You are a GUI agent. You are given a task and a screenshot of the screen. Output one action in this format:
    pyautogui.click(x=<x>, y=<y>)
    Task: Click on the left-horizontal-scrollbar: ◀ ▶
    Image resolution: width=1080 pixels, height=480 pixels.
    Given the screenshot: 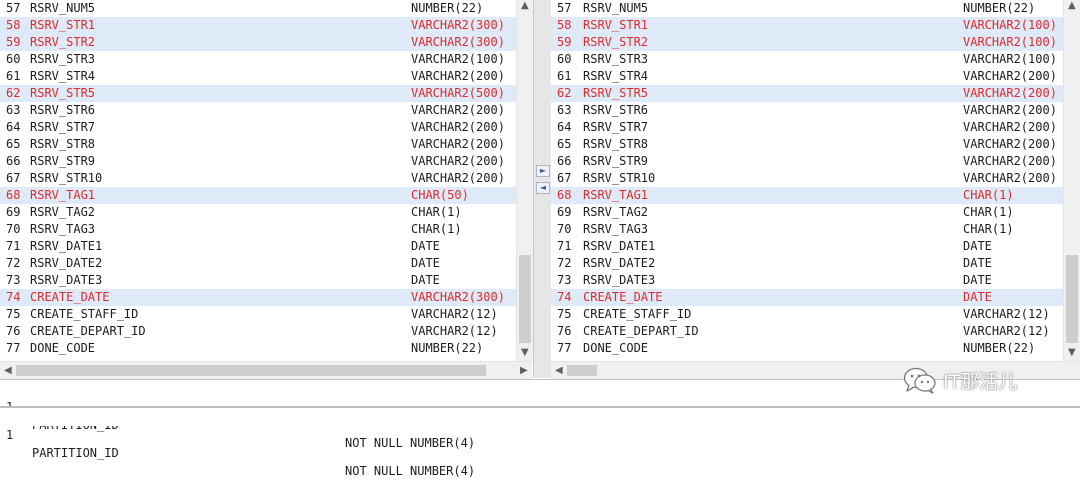 What is the action you would take?
    pyautogui.click(x=266, y=370)
    